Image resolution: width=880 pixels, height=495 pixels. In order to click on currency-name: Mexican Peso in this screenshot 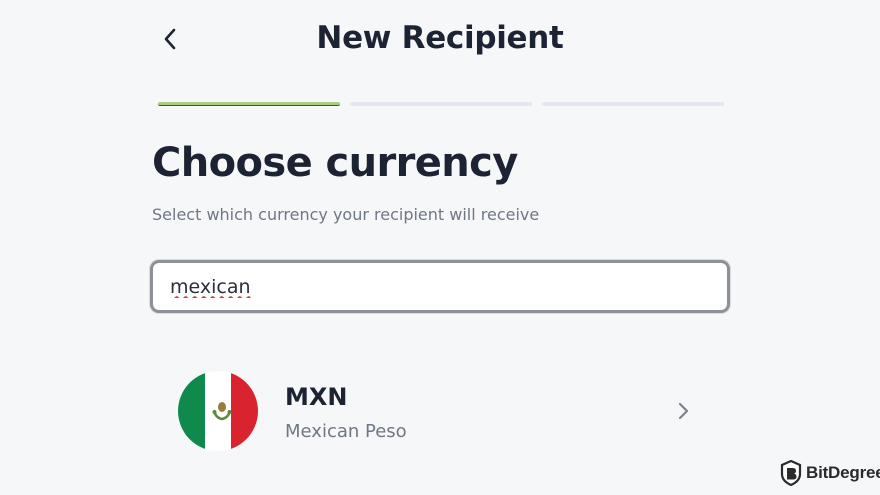, I will do `click(346, 431)`.